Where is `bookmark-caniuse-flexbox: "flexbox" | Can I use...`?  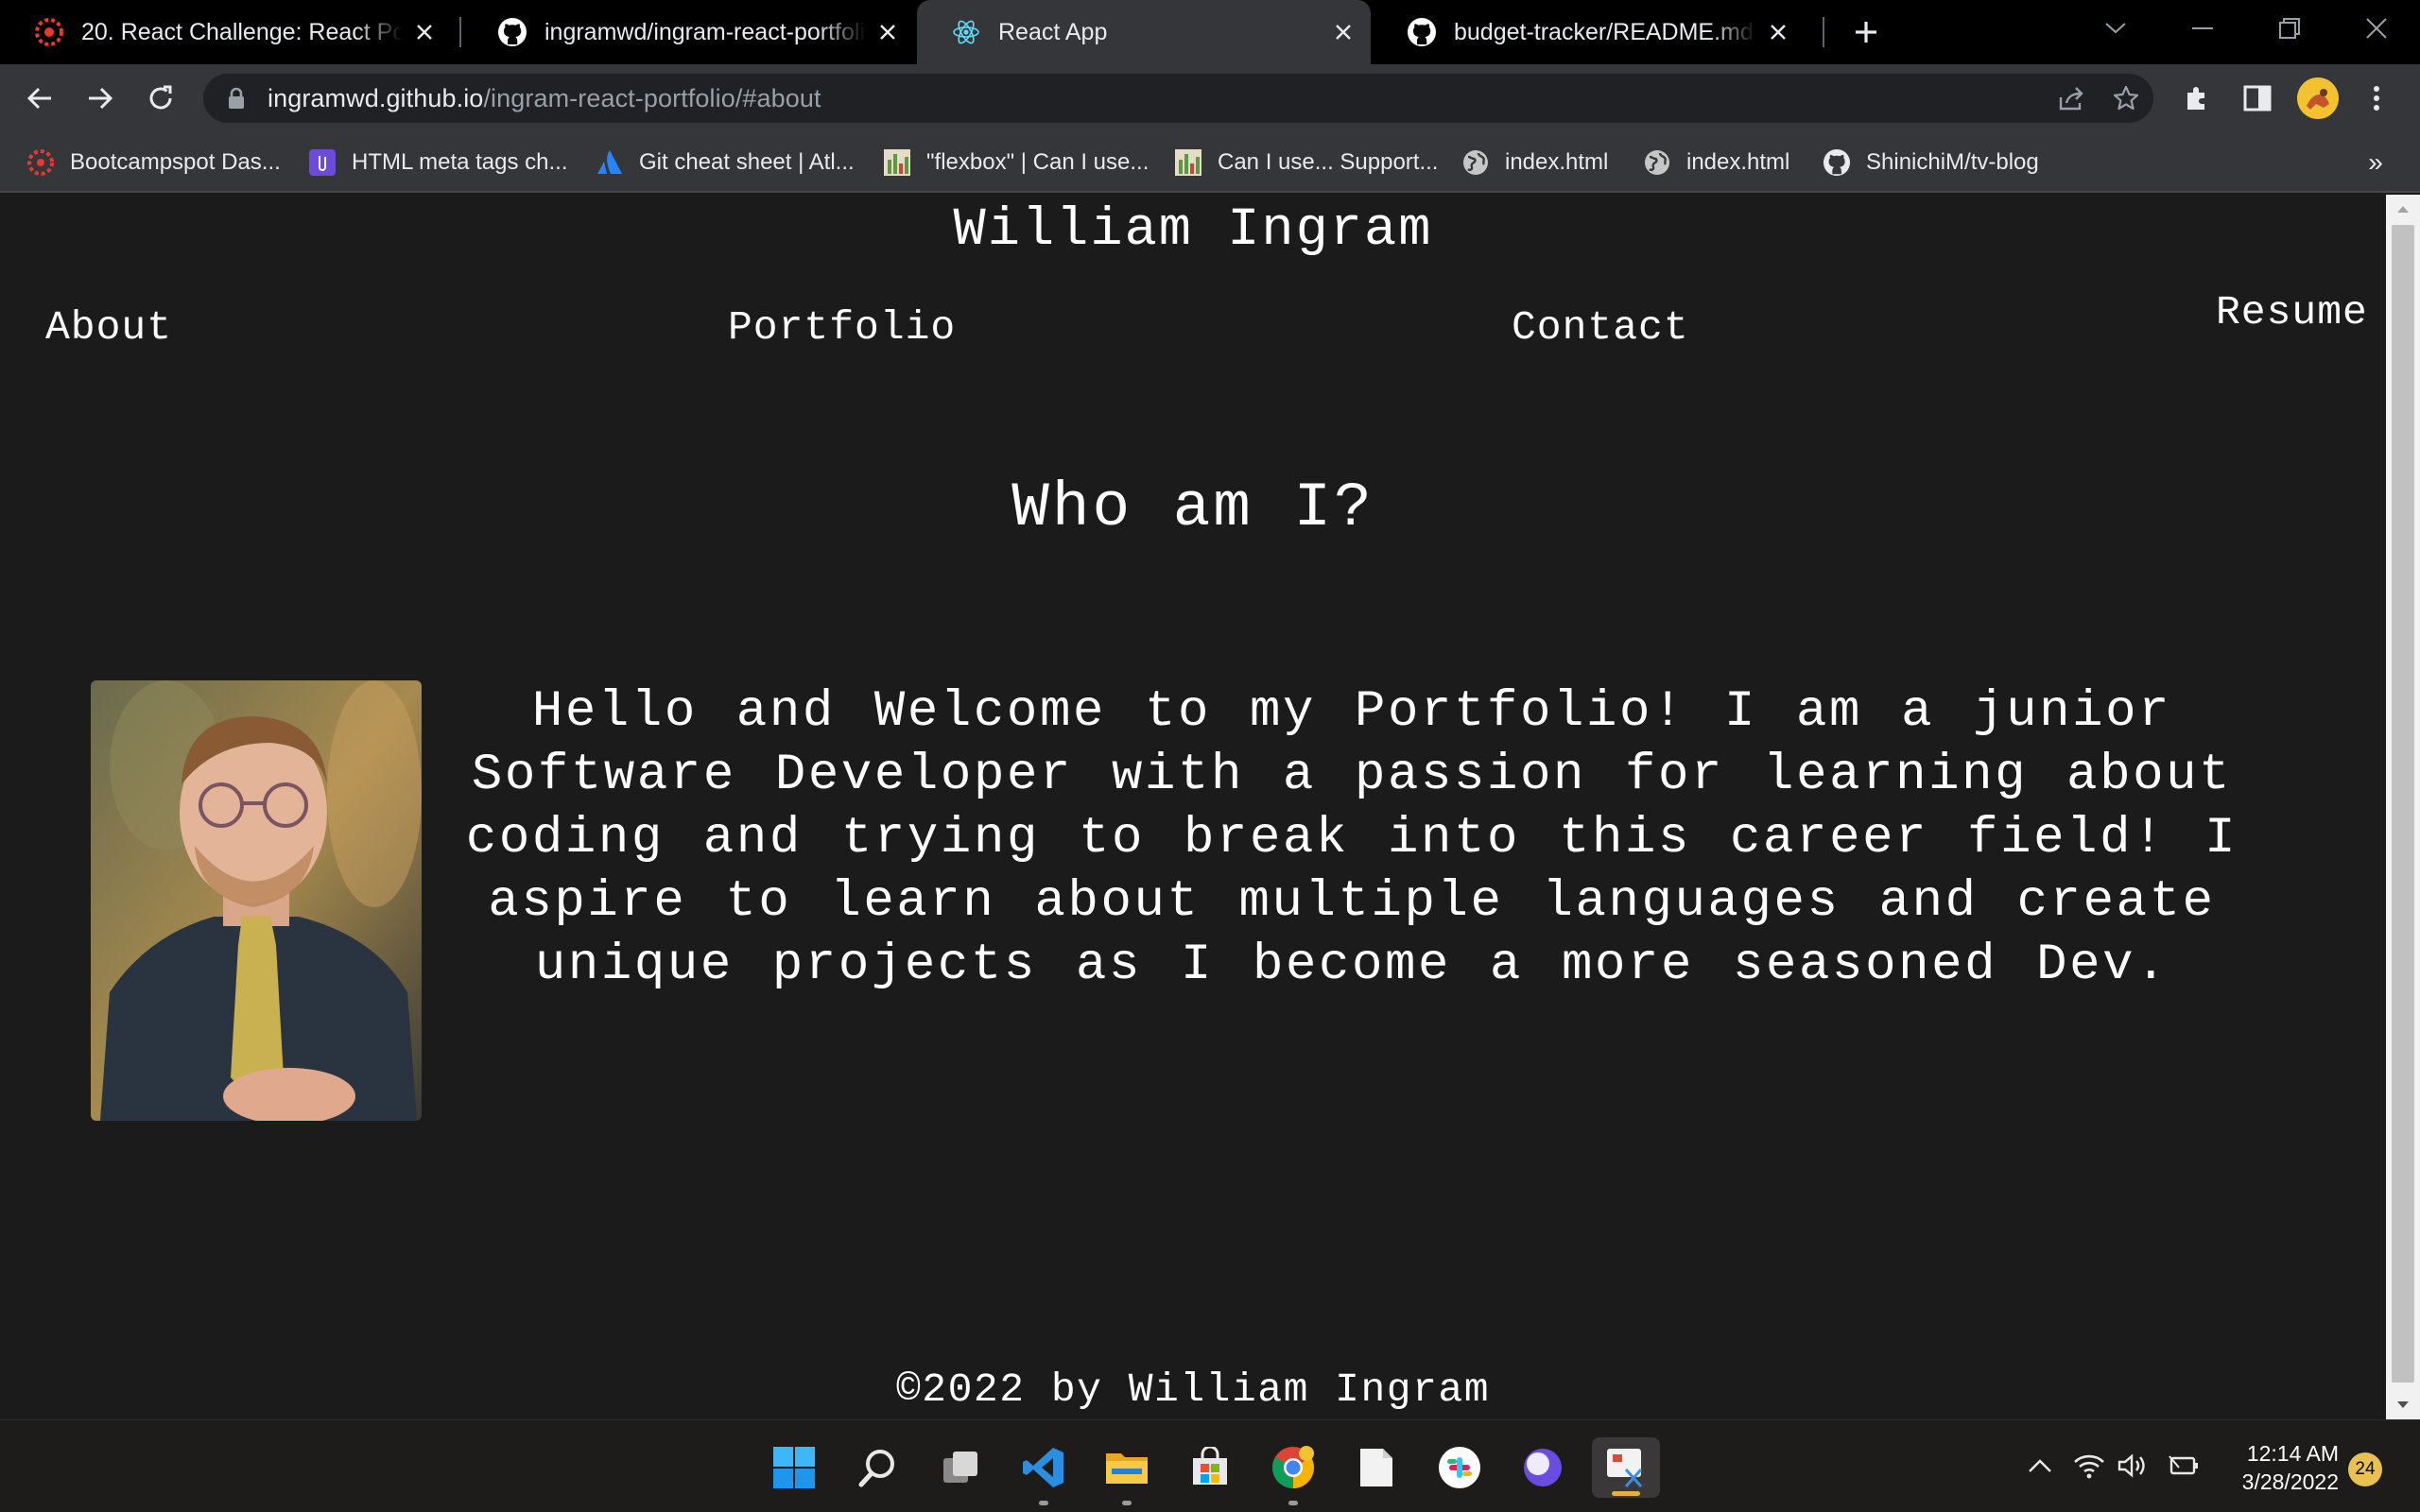
bookmark-caniuse-flexbox: "flexbox" | Can I use... is located at coordinates (1016, 162).